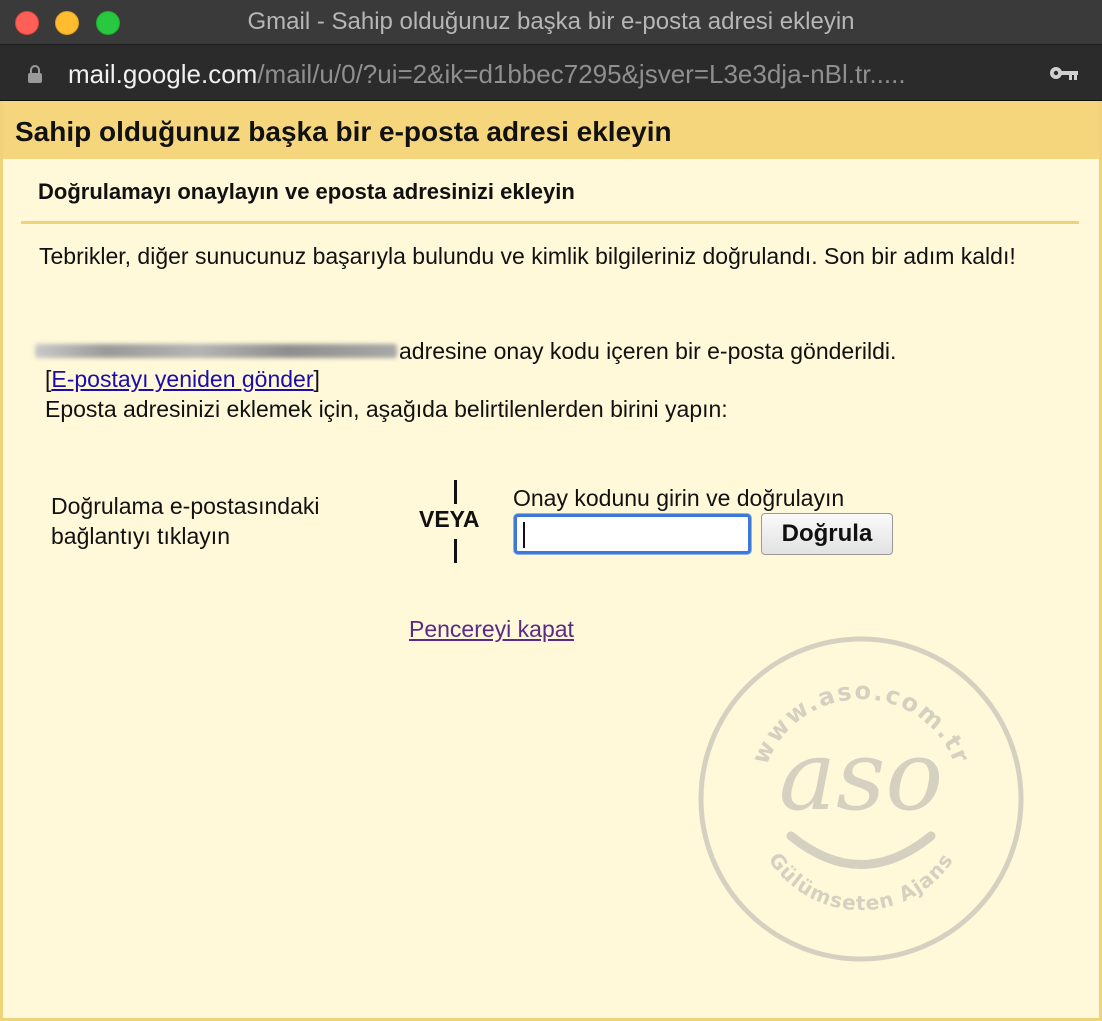 The image size is (1102, 1021). I want to click on code-label: Onay kodunu girin ve doğrulayın, so click(679, 498).